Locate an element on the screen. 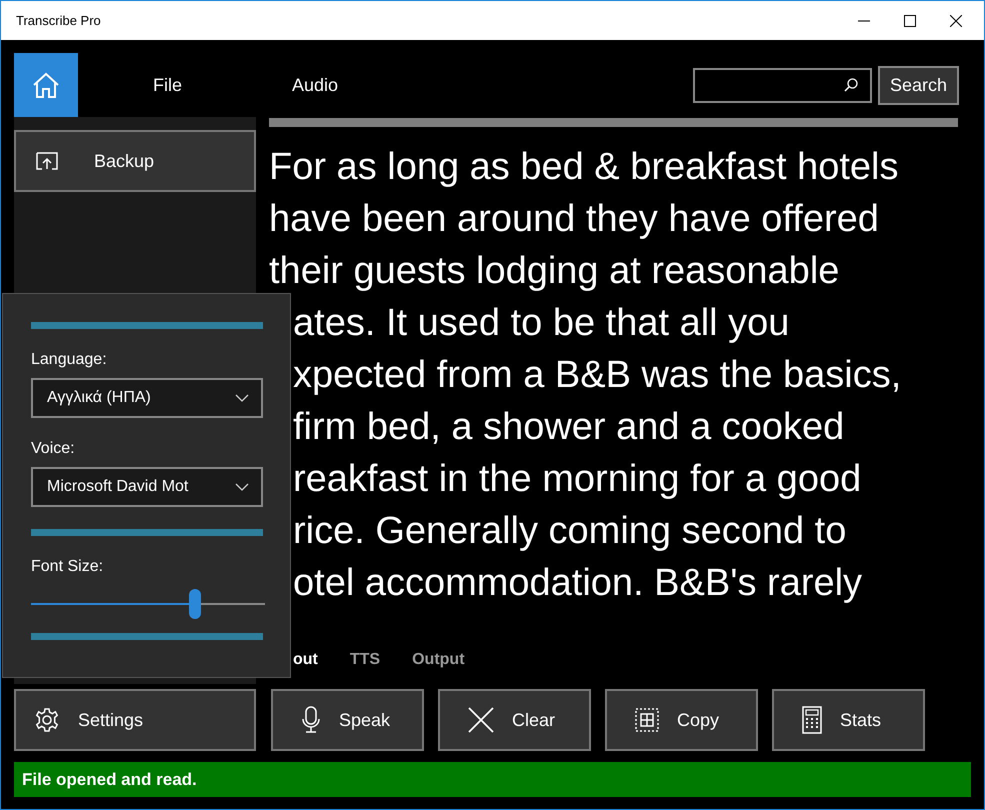 Image resolution: width=985 pixels, height=810 pixels. search-field is located at coordinates (782, 85).